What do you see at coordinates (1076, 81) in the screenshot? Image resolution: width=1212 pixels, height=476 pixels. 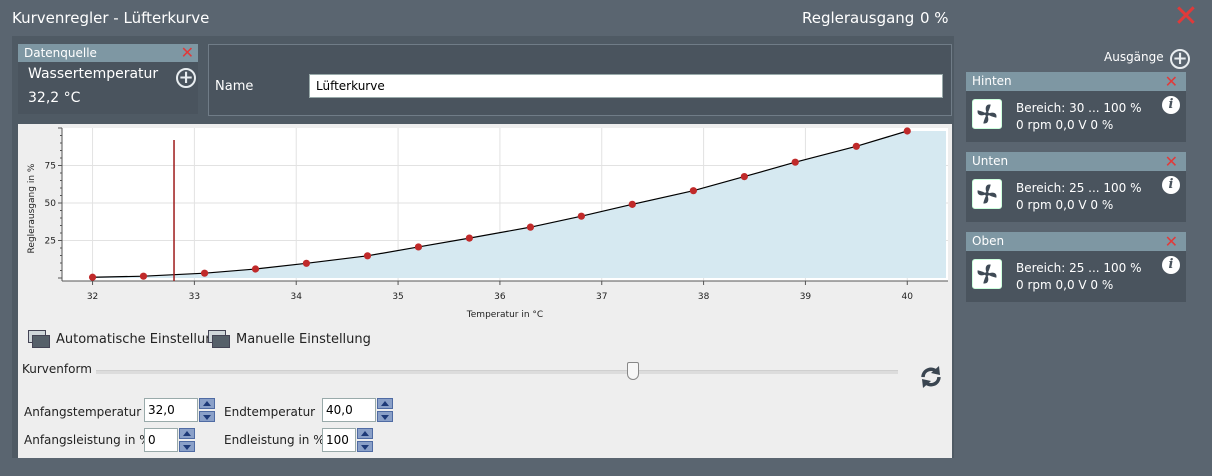 I see `output-header: Hinten ✕` at bounding box center [1076, 81].